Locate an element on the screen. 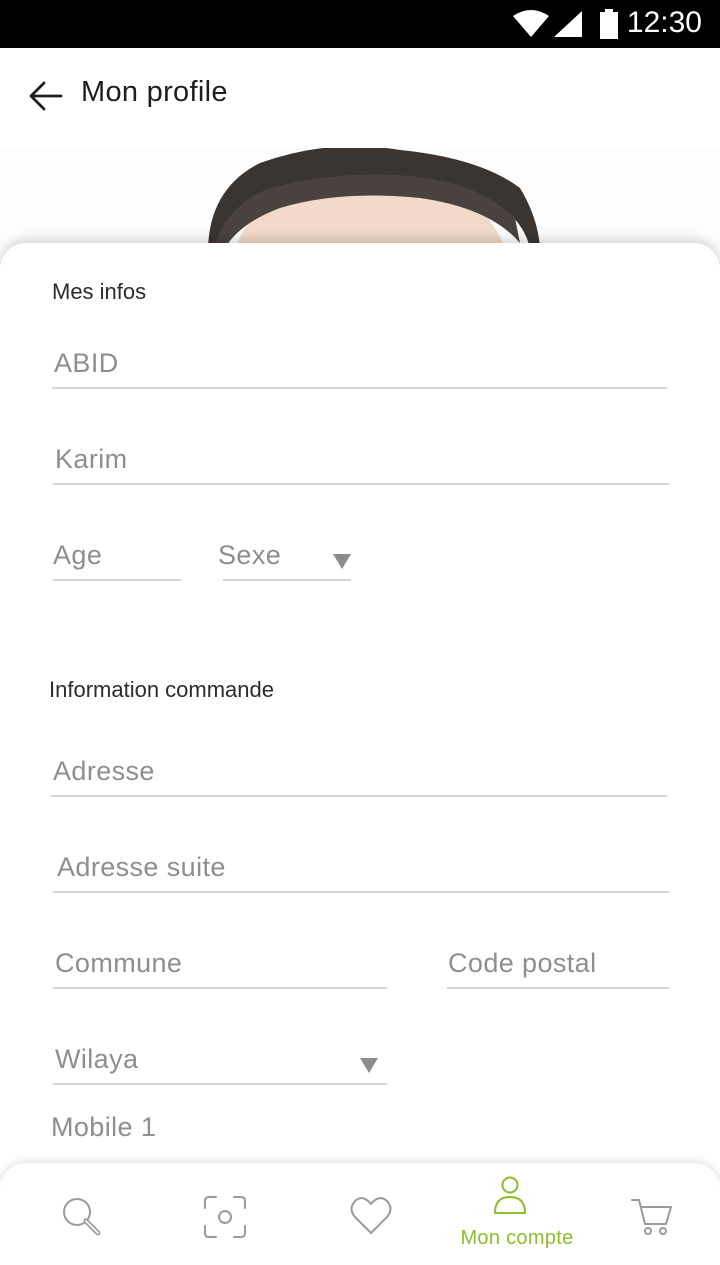  wilaya-placeholder: Wilaya is located at coordinates (97, 1059).